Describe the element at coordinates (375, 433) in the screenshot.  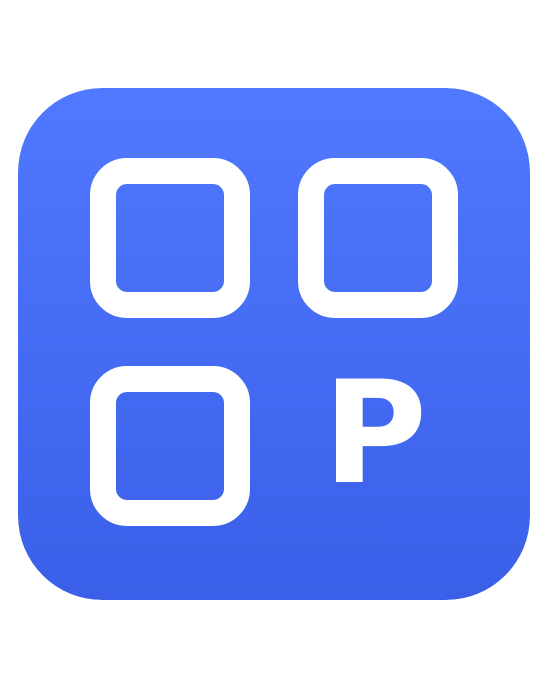
I see `letter-glyph: P` at that location.